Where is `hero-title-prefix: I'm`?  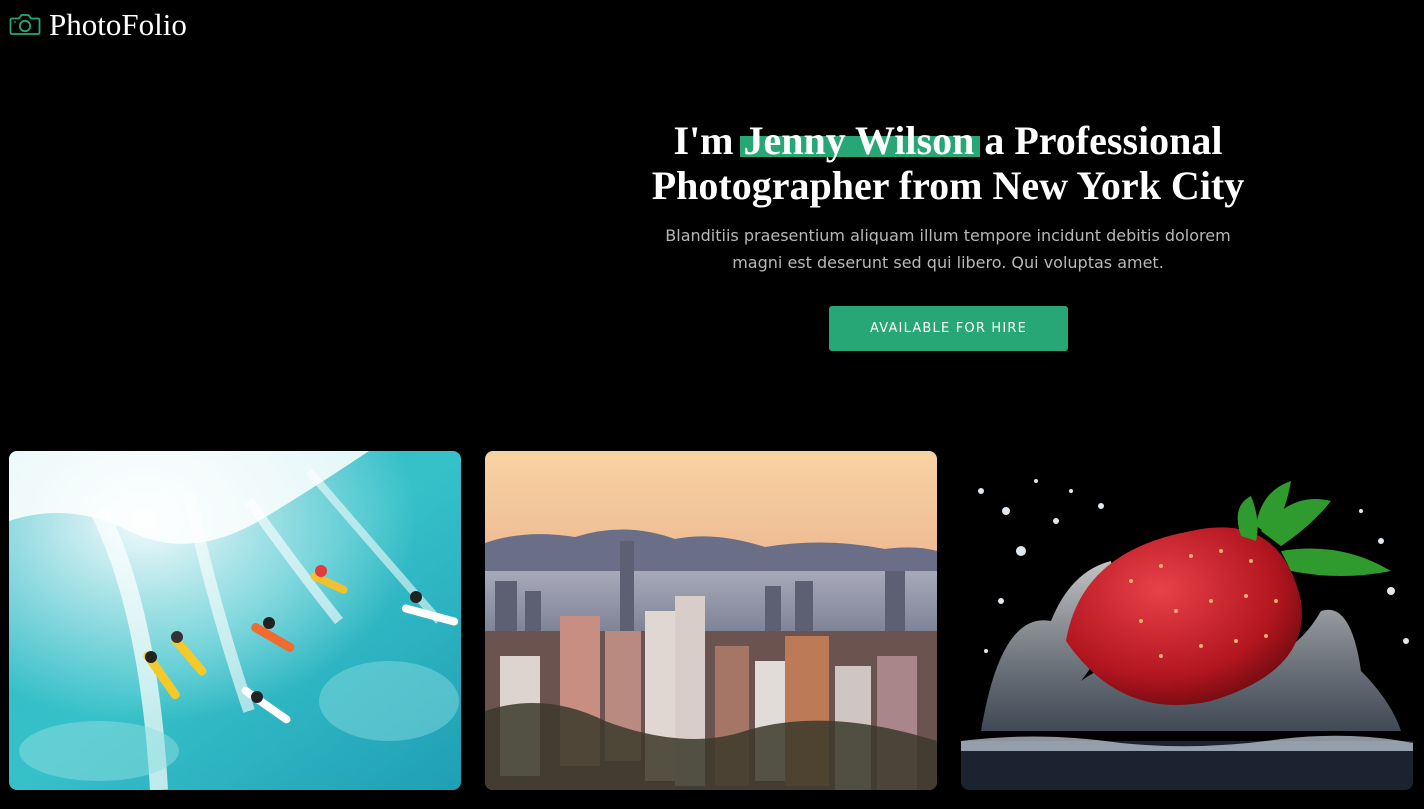 hero-title-prefix: I'm is located at coordinates (708, 140).